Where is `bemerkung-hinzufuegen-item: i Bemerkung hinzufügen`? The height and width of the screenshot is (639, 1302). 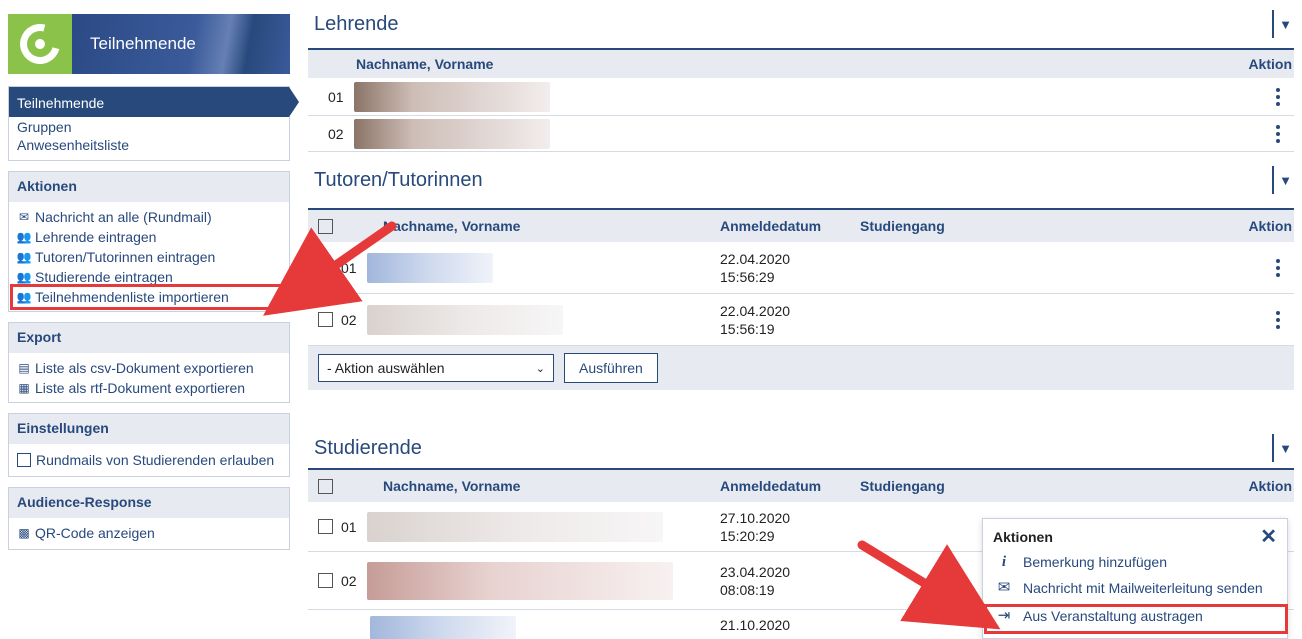
bemerkung-hinzufuegen-item: i Bemerkung hinzufügen is located at coordinates (1135, 562).